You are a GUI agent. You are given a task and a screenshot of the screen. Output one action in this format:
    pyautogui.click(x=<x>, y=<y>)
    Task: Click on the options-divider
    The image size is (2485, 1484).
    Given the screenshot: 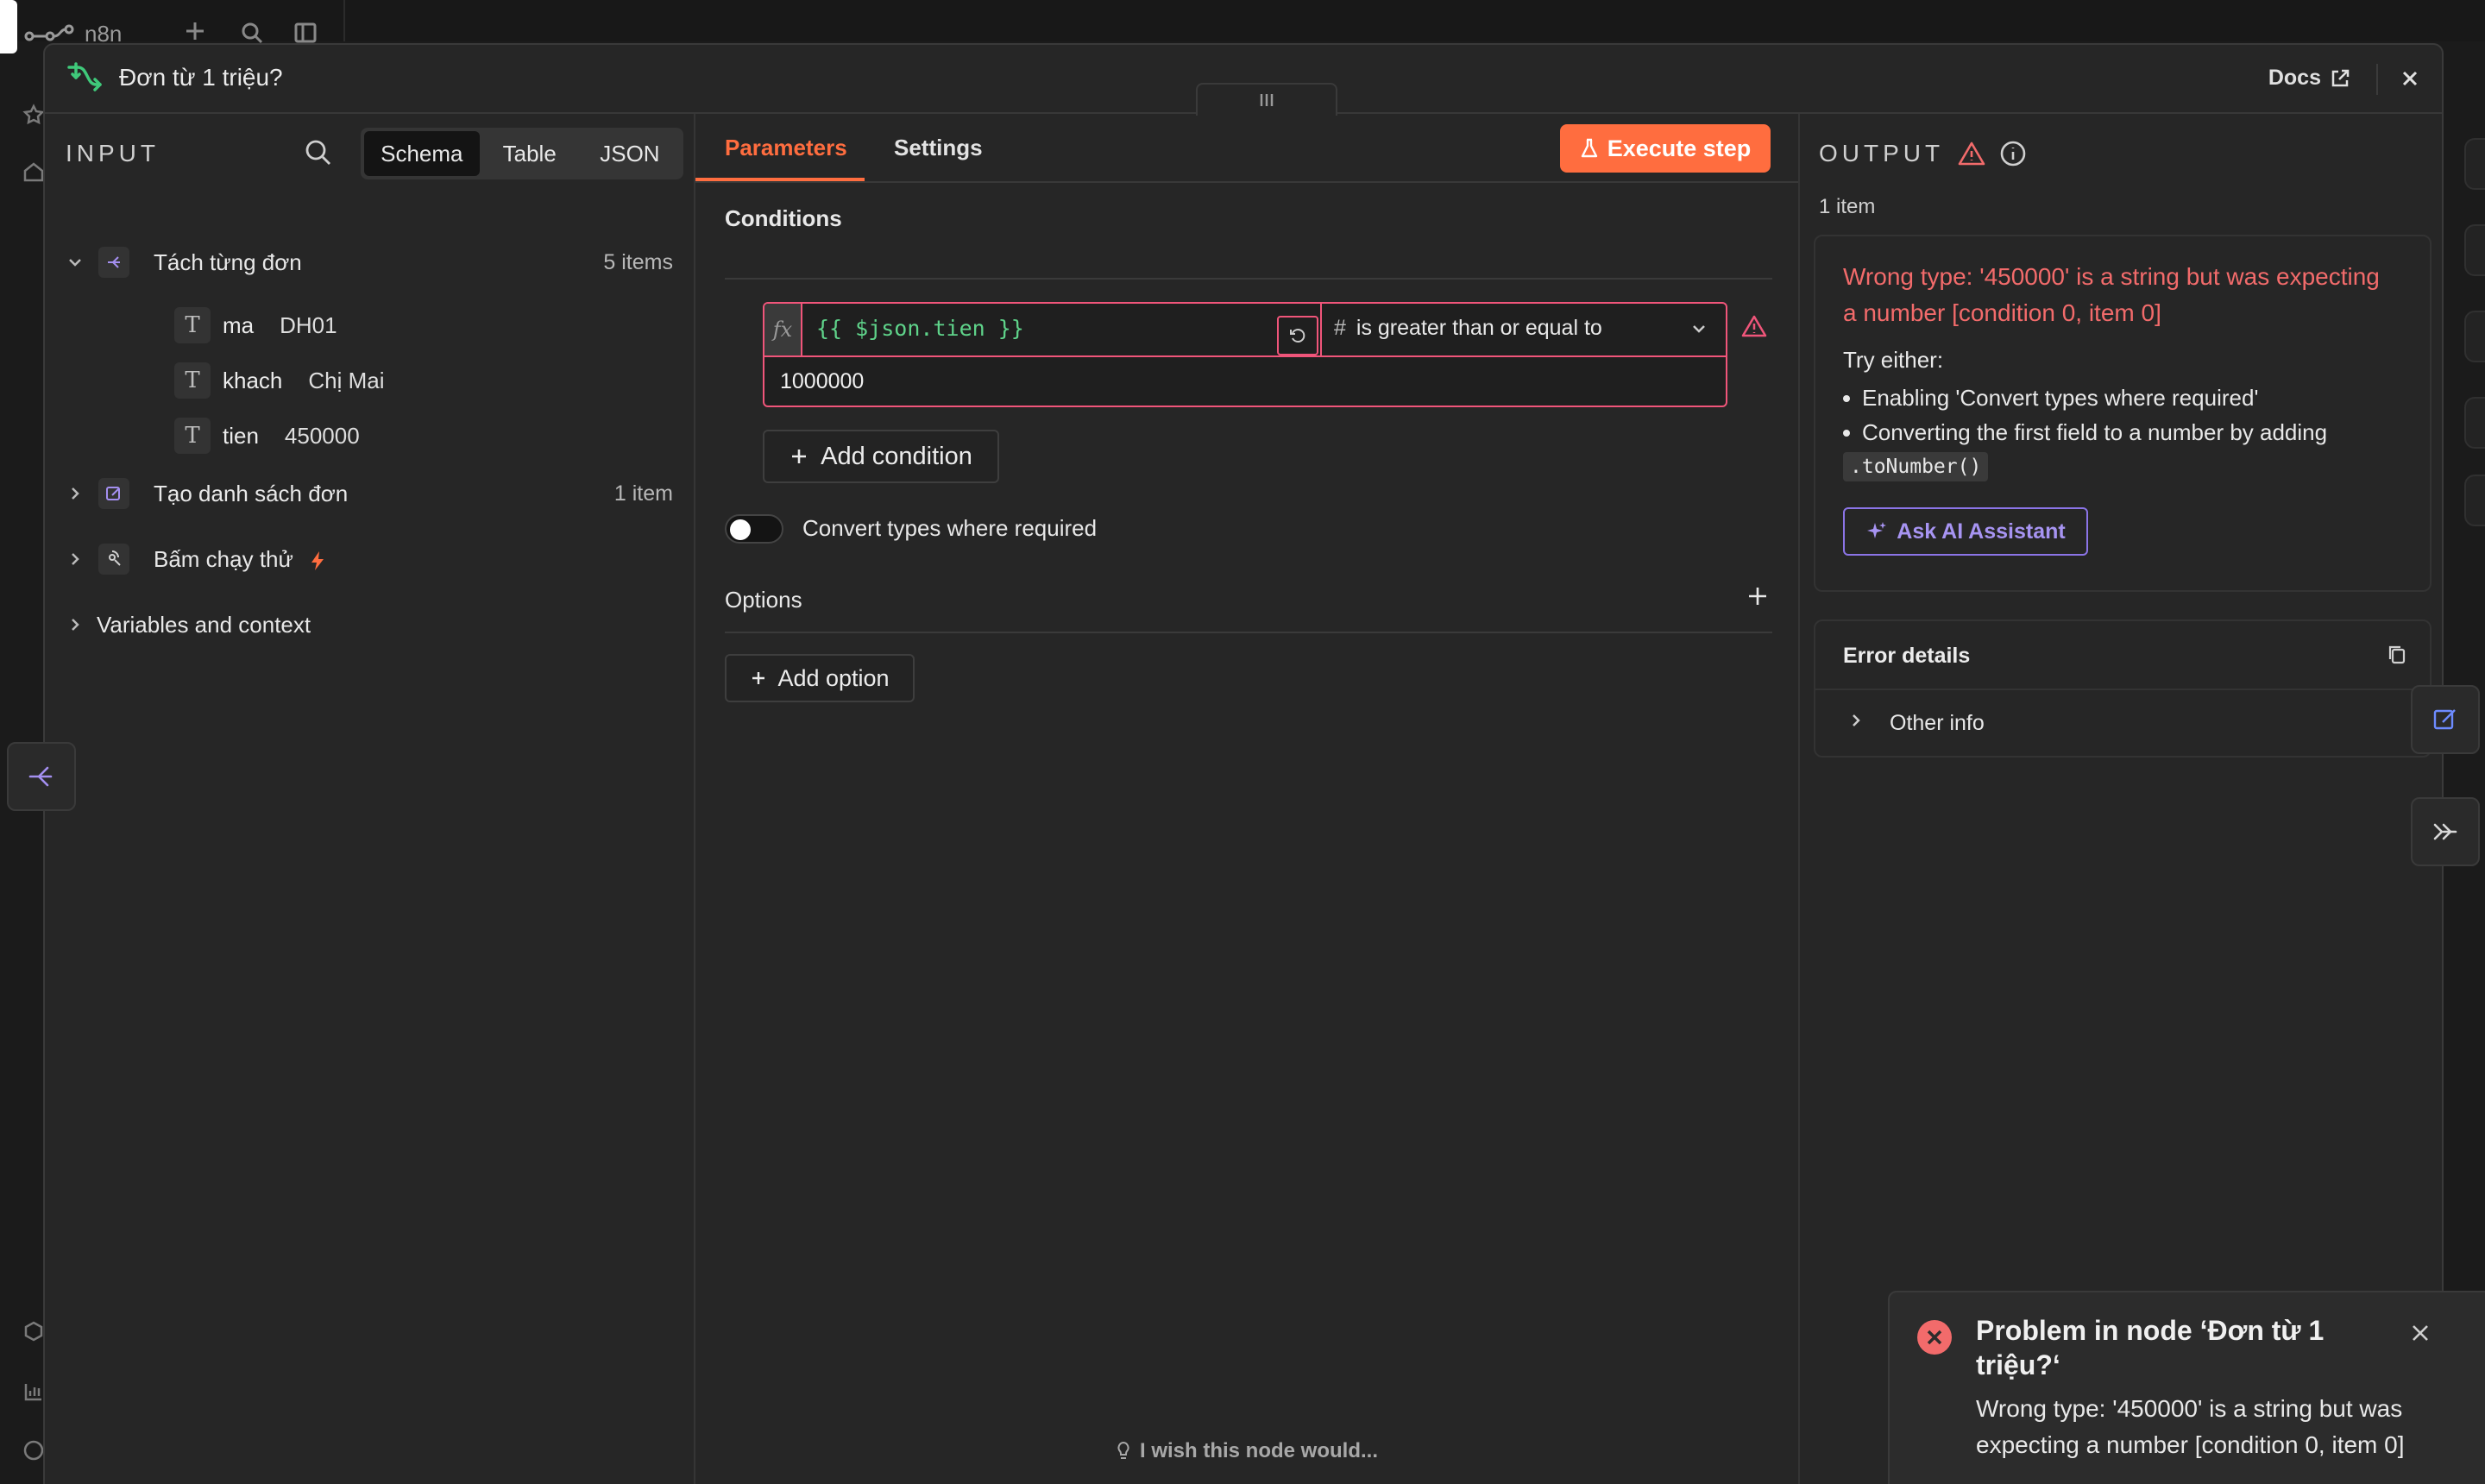 What is the action you would take?
    pyautogui.click(x=1248, y=632)
    